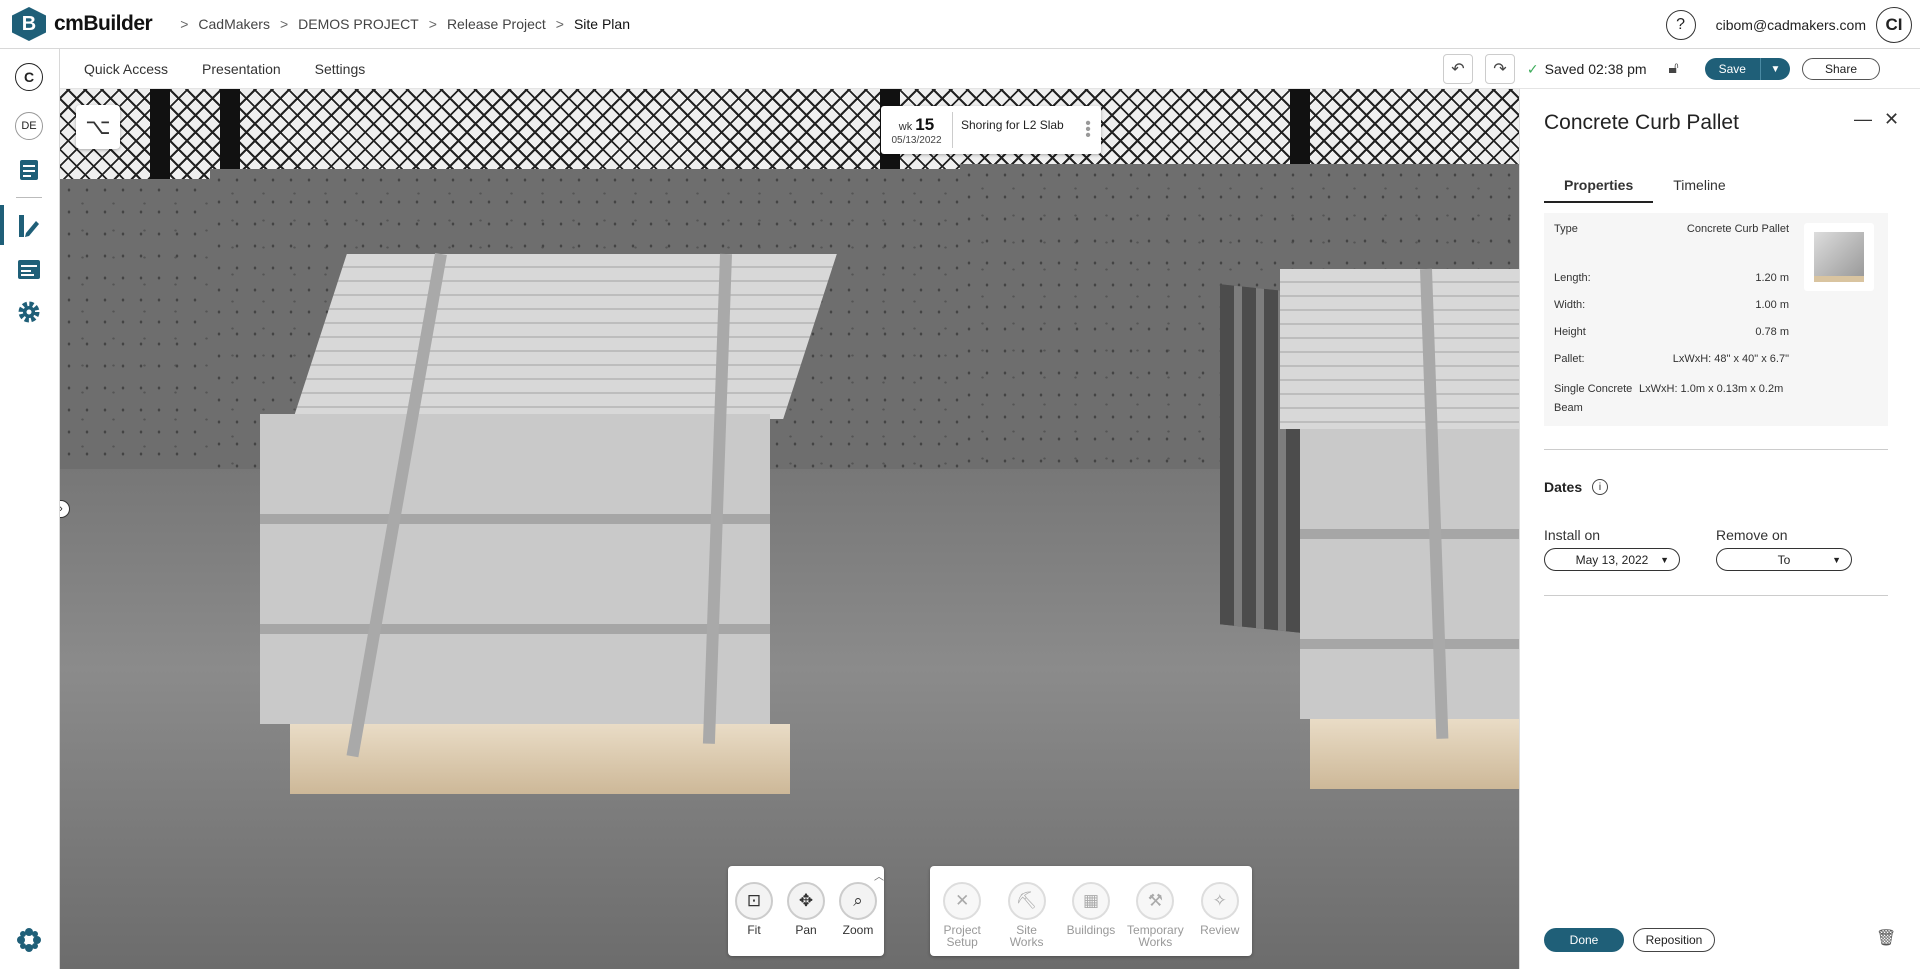  Describe the element at coordinates (135, 339) in the screenshot. I see `concrete-barrier` at that location.